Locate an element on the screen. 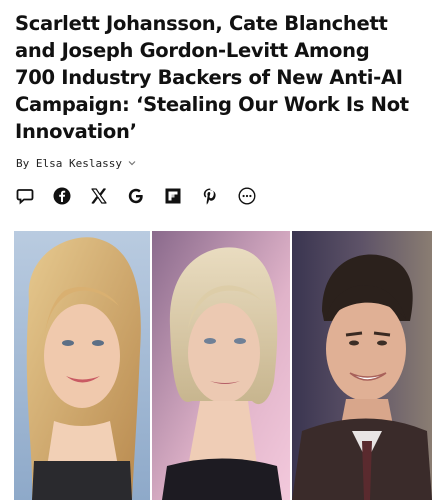  headline-line: 700 Industry Backers of New Anti-AI is located at coordinates (209, 77).